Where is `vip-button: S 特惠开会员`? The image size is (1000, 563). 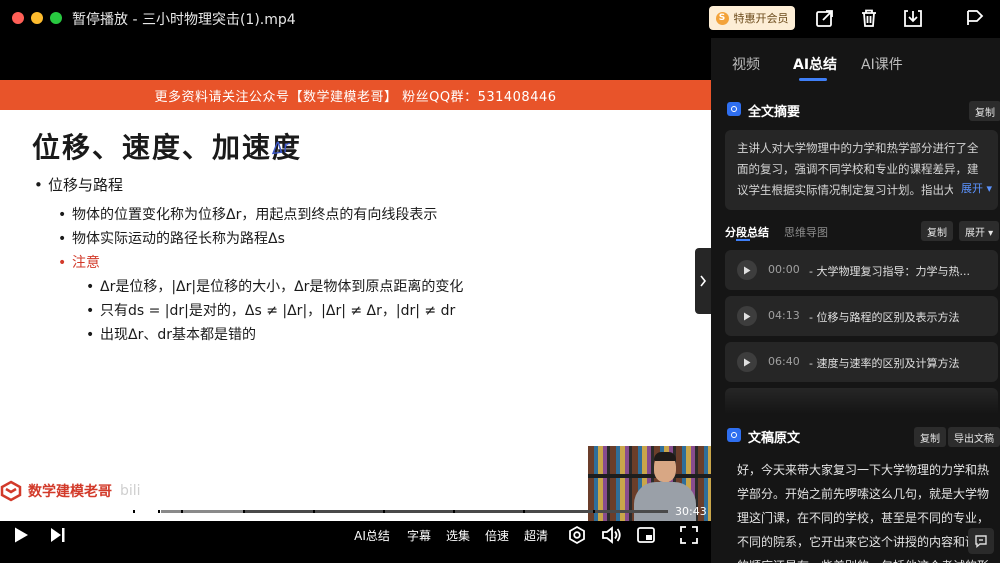
vip-button: S 特惠开会员 is located at coordinates (752, 18).